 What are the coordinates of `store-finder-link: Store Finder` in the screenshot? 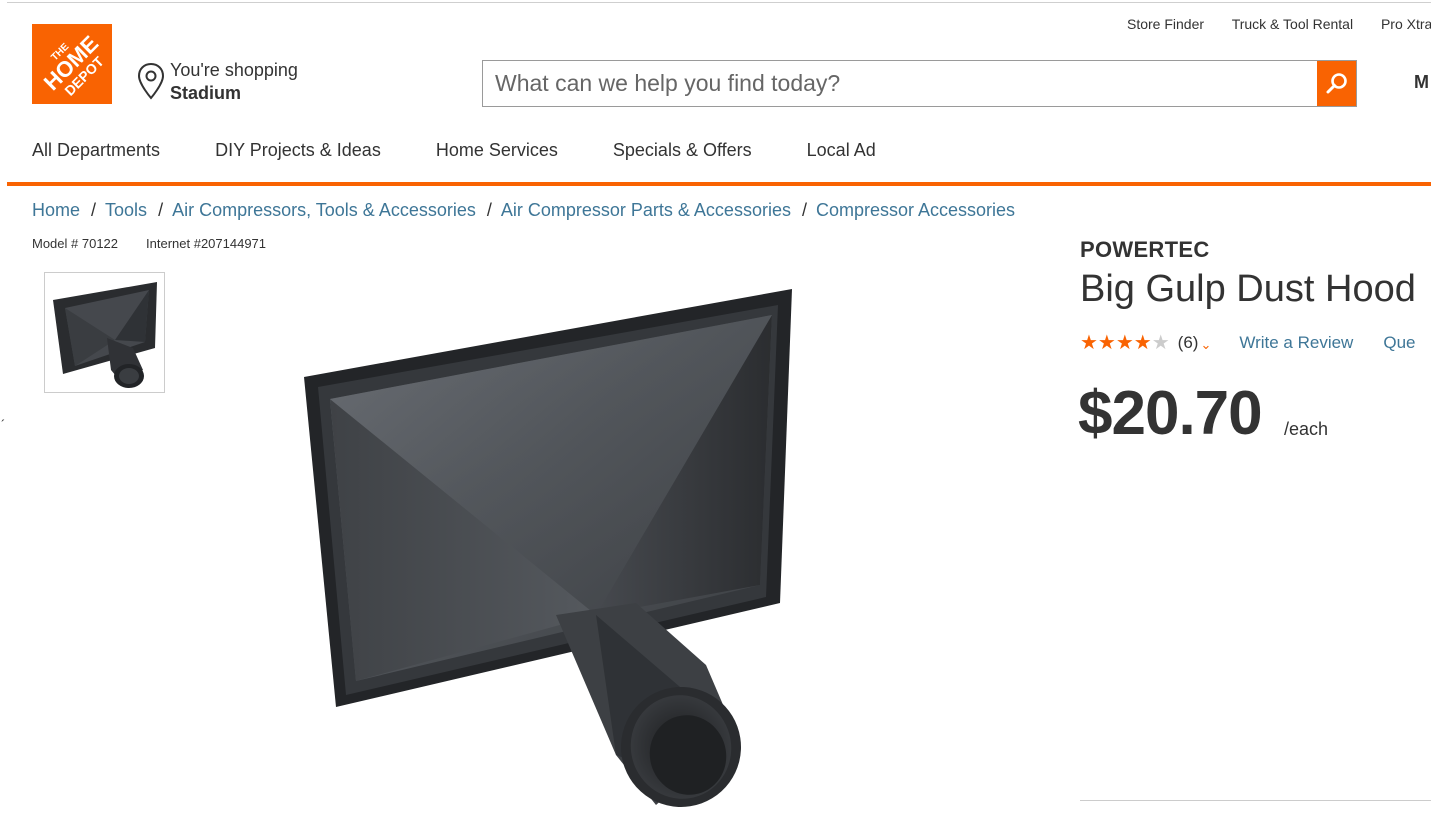 It's located at (1165, 24).